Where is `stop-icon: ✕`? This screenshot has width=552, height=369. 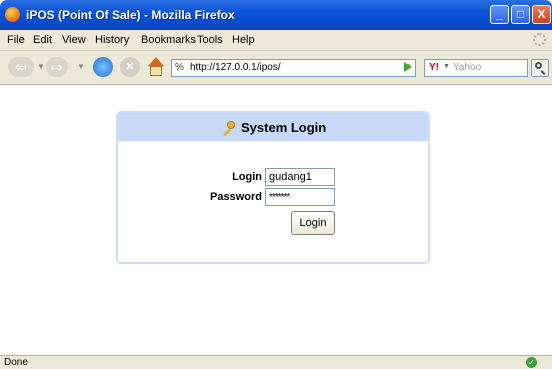
stop-icon: ✕ is located at coordinates (130, 67).